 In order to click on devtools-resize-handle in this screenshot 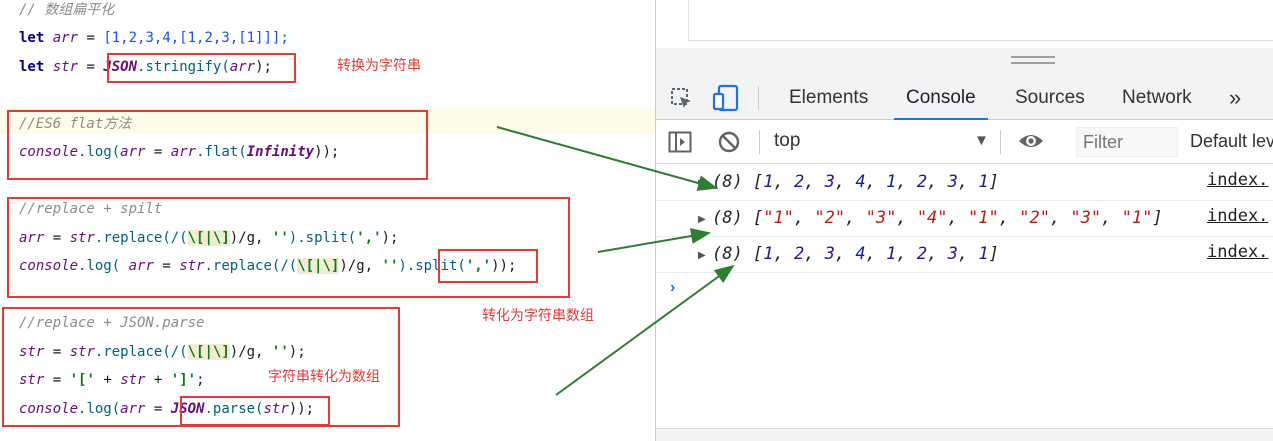, I will do `click(964, 62)`.